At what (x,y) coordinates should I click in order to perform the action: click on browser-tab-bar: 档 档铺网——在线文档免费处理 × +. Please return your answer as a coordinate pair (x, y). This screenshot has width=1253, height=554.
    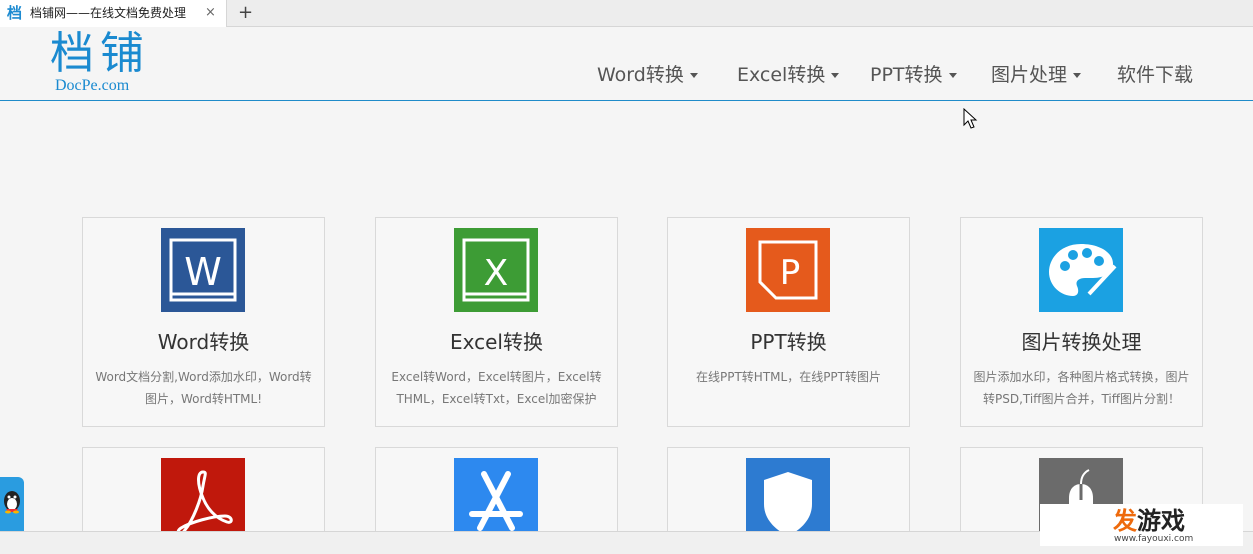
    Looking at the image, I should click on (626, 13).